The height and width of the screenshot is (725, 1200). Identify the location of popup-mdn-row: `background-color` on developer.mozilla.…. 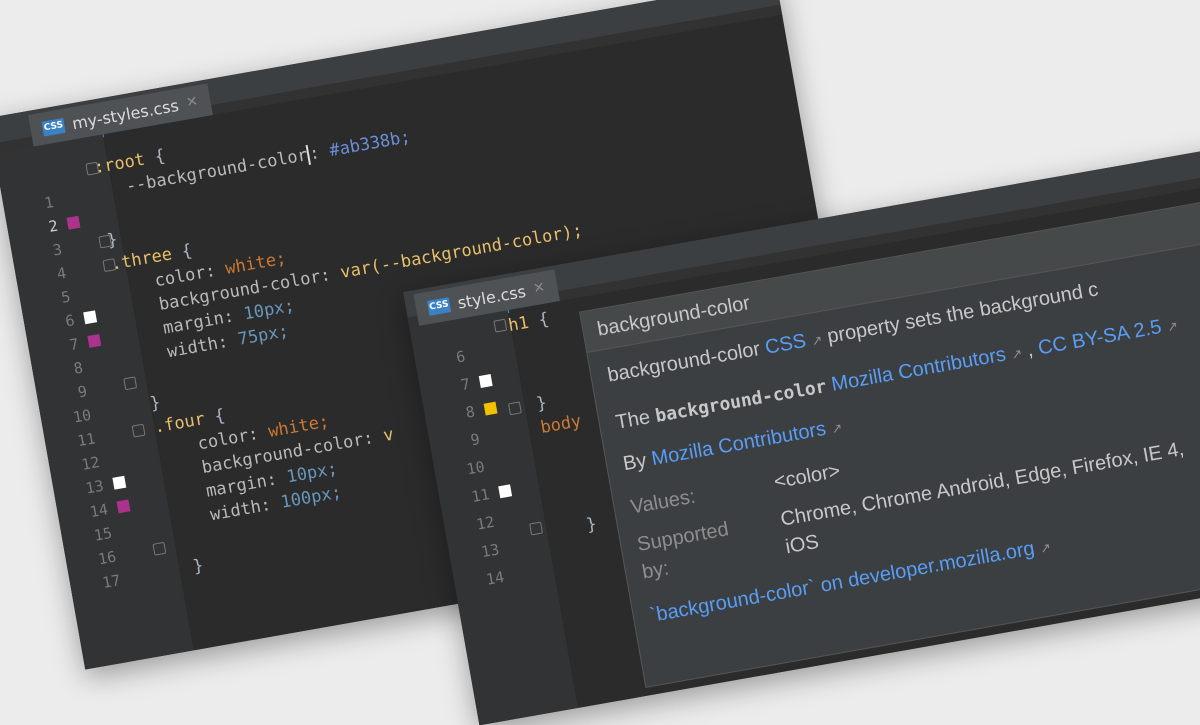
(850, 581).